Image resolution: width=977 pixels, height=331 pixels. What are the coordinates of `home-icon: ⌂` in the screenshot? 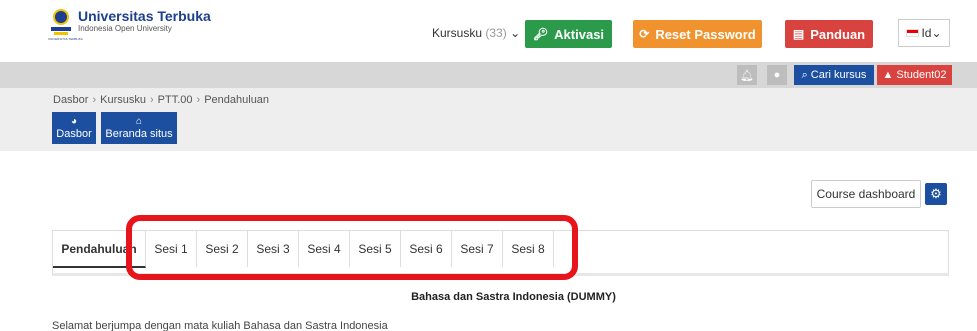 It's located at (139, 121).